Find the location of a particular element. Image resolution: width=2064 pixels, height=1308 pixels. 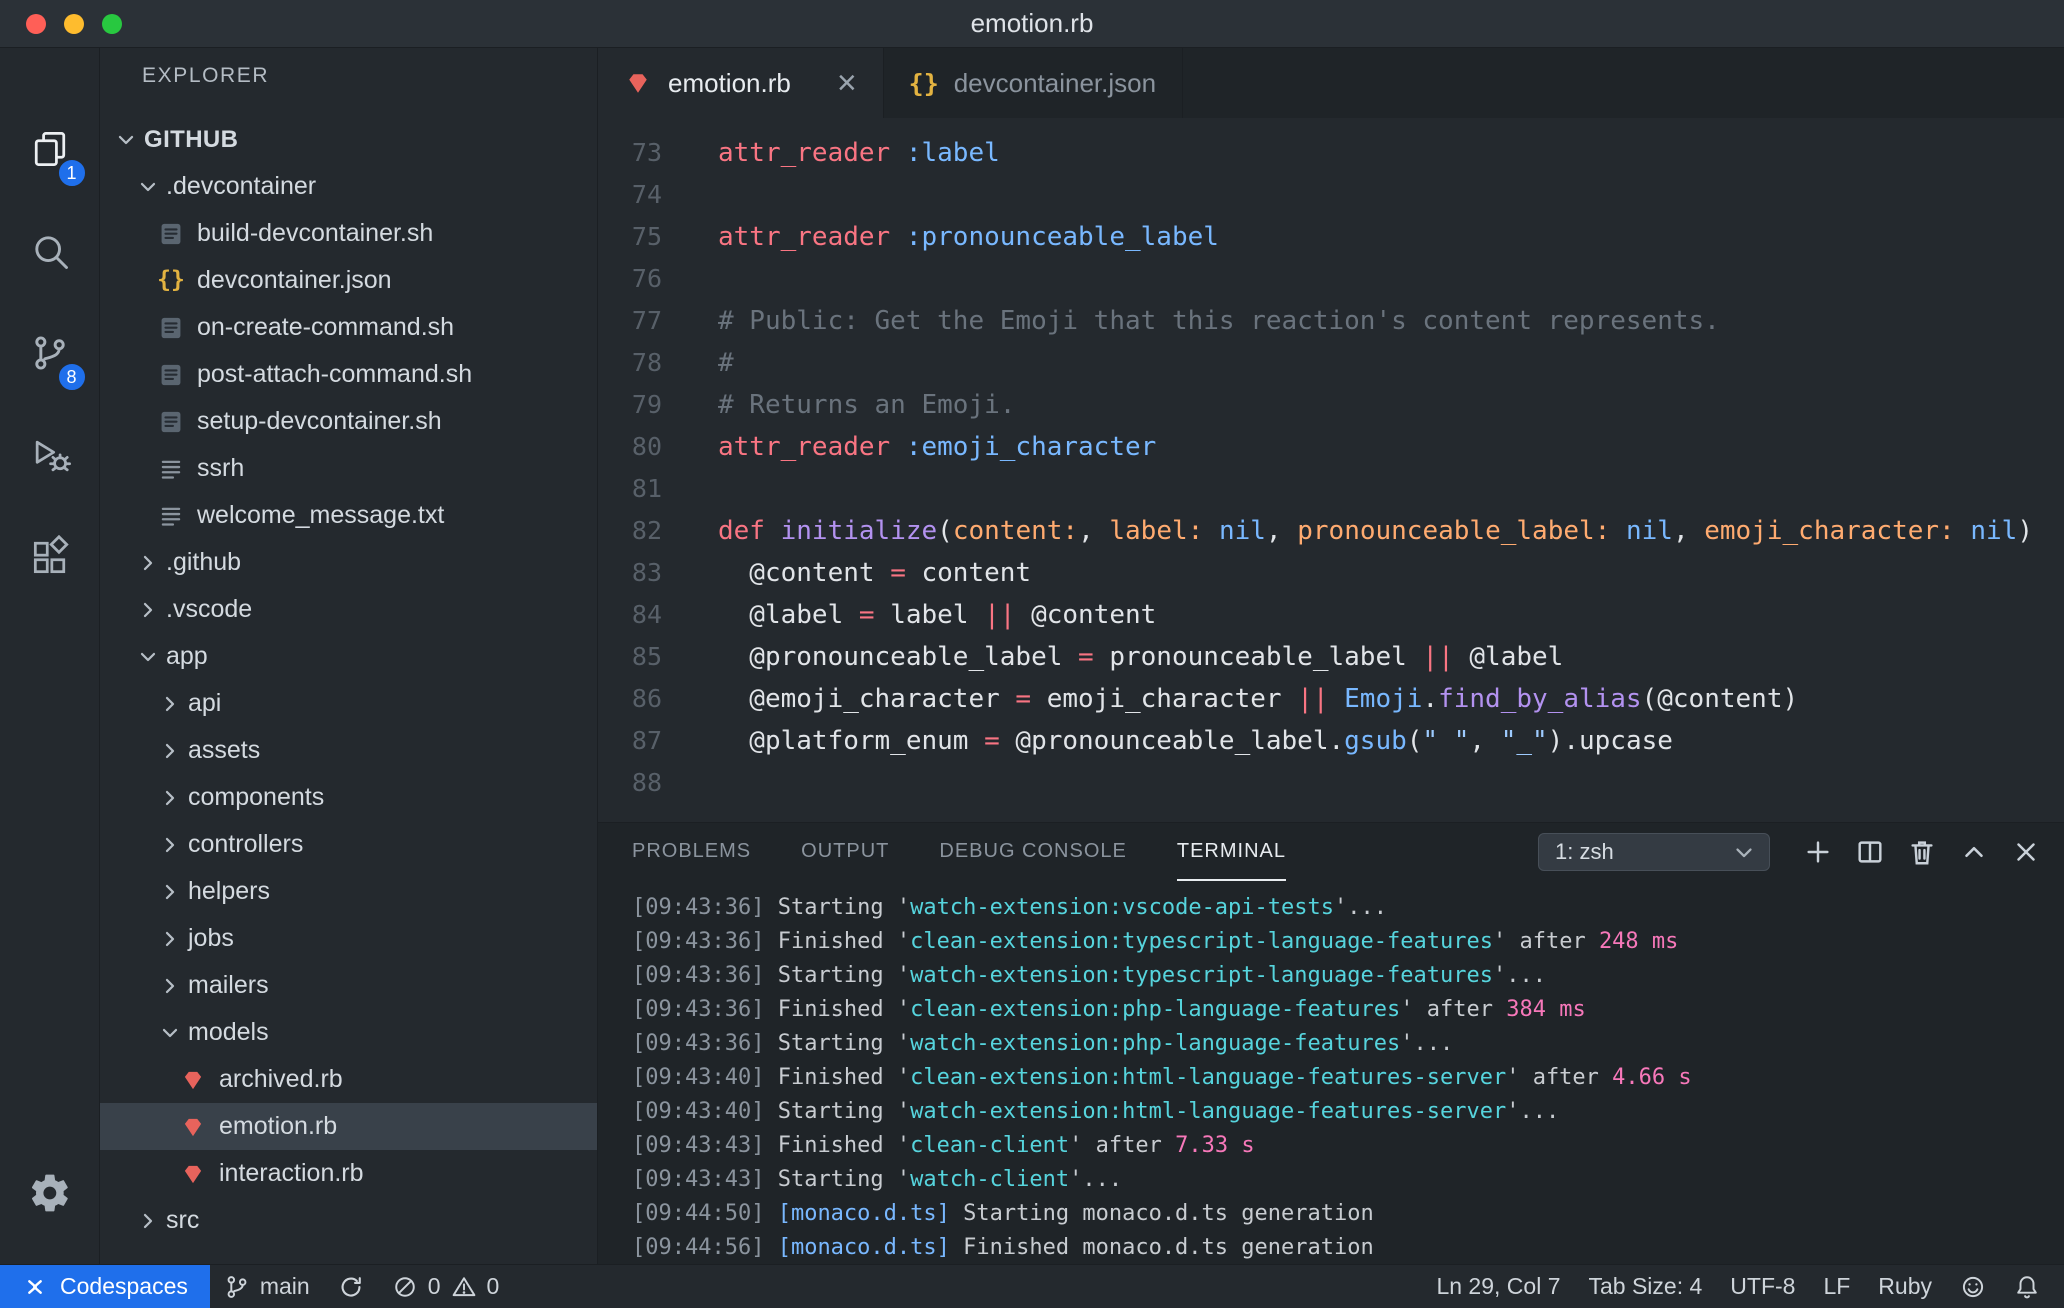

folder-mailers: mailers is located at coordinates (348, 985).